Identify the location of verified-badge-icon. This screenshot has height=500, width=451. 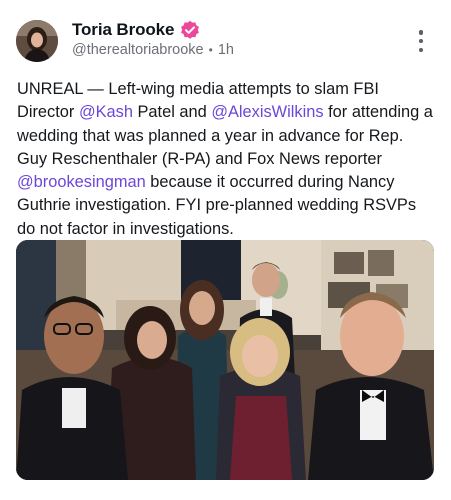
(190, 30).